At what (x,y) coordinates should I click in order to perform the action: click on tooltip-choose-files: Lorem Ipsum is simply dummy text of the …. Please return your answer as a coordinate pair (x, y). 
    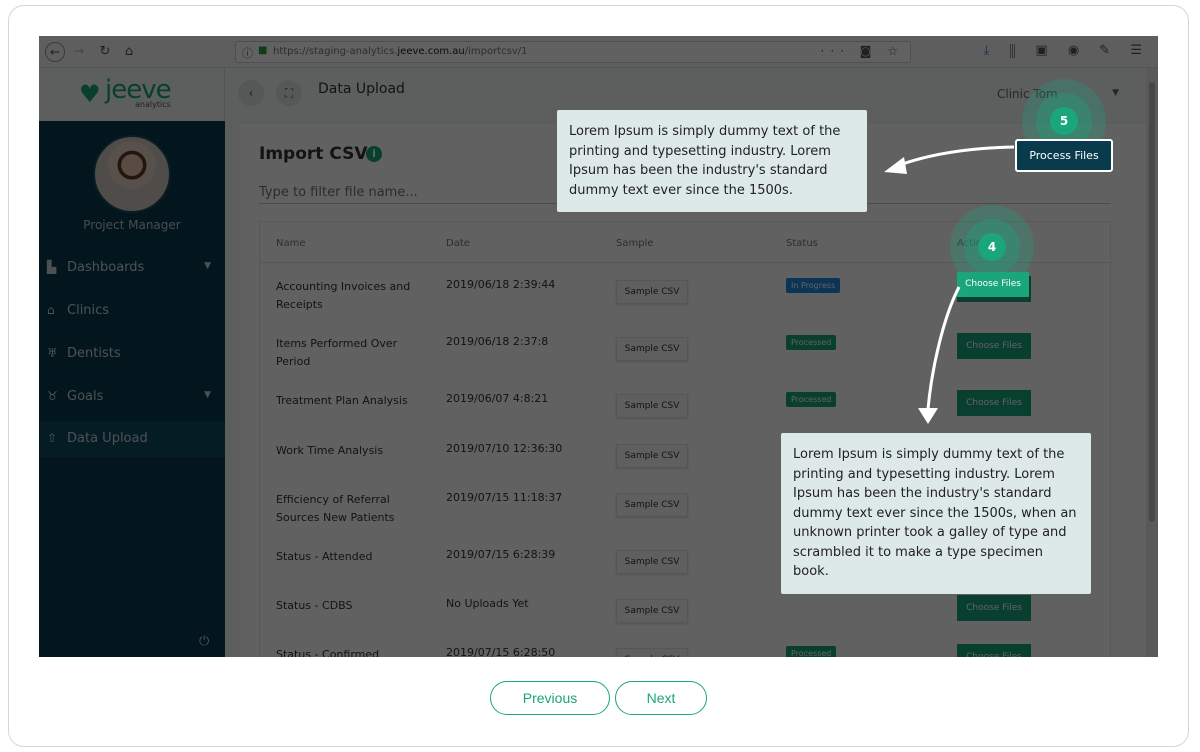
    Looking at the image, I should click on (936, 513).